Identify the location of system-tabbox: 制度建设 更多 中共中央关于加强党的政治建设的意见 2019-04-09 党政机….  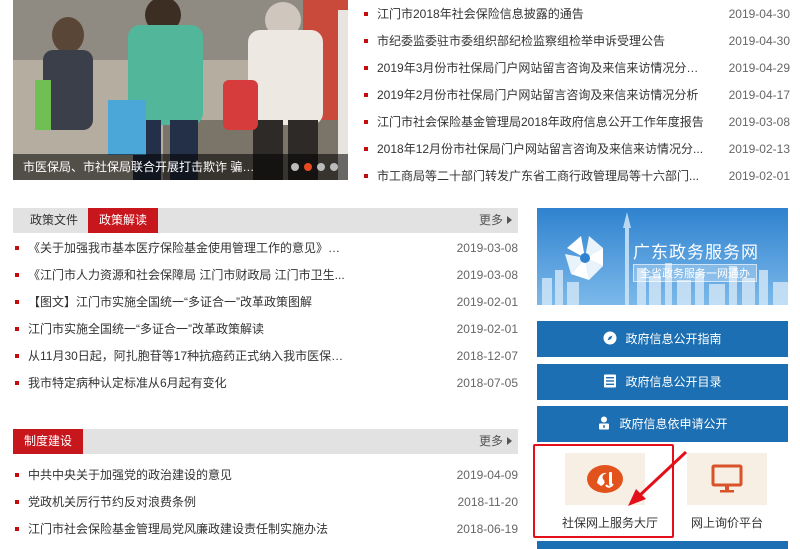
(265, 486).